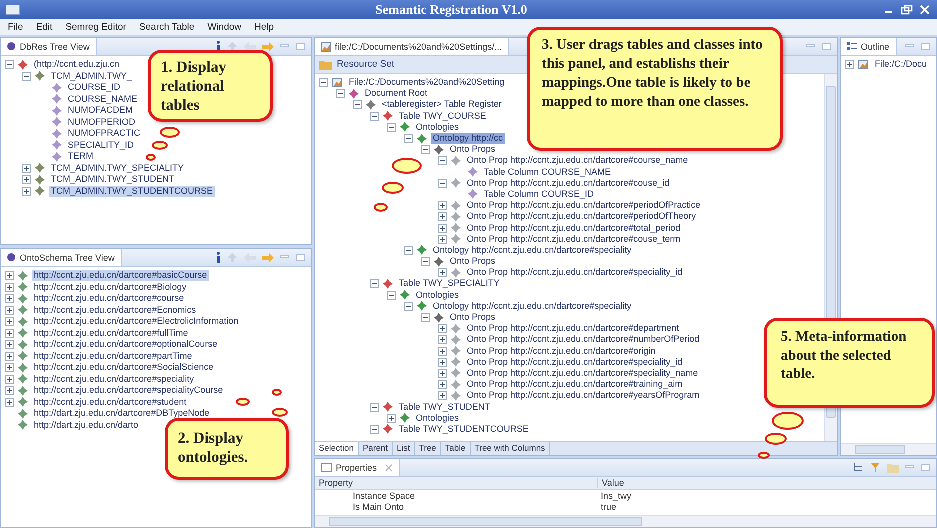  What do you see at coordinates (94, 88) in the screenshot?
I see `tree-item: COURSE_ID` at bounding box center [94, 88].